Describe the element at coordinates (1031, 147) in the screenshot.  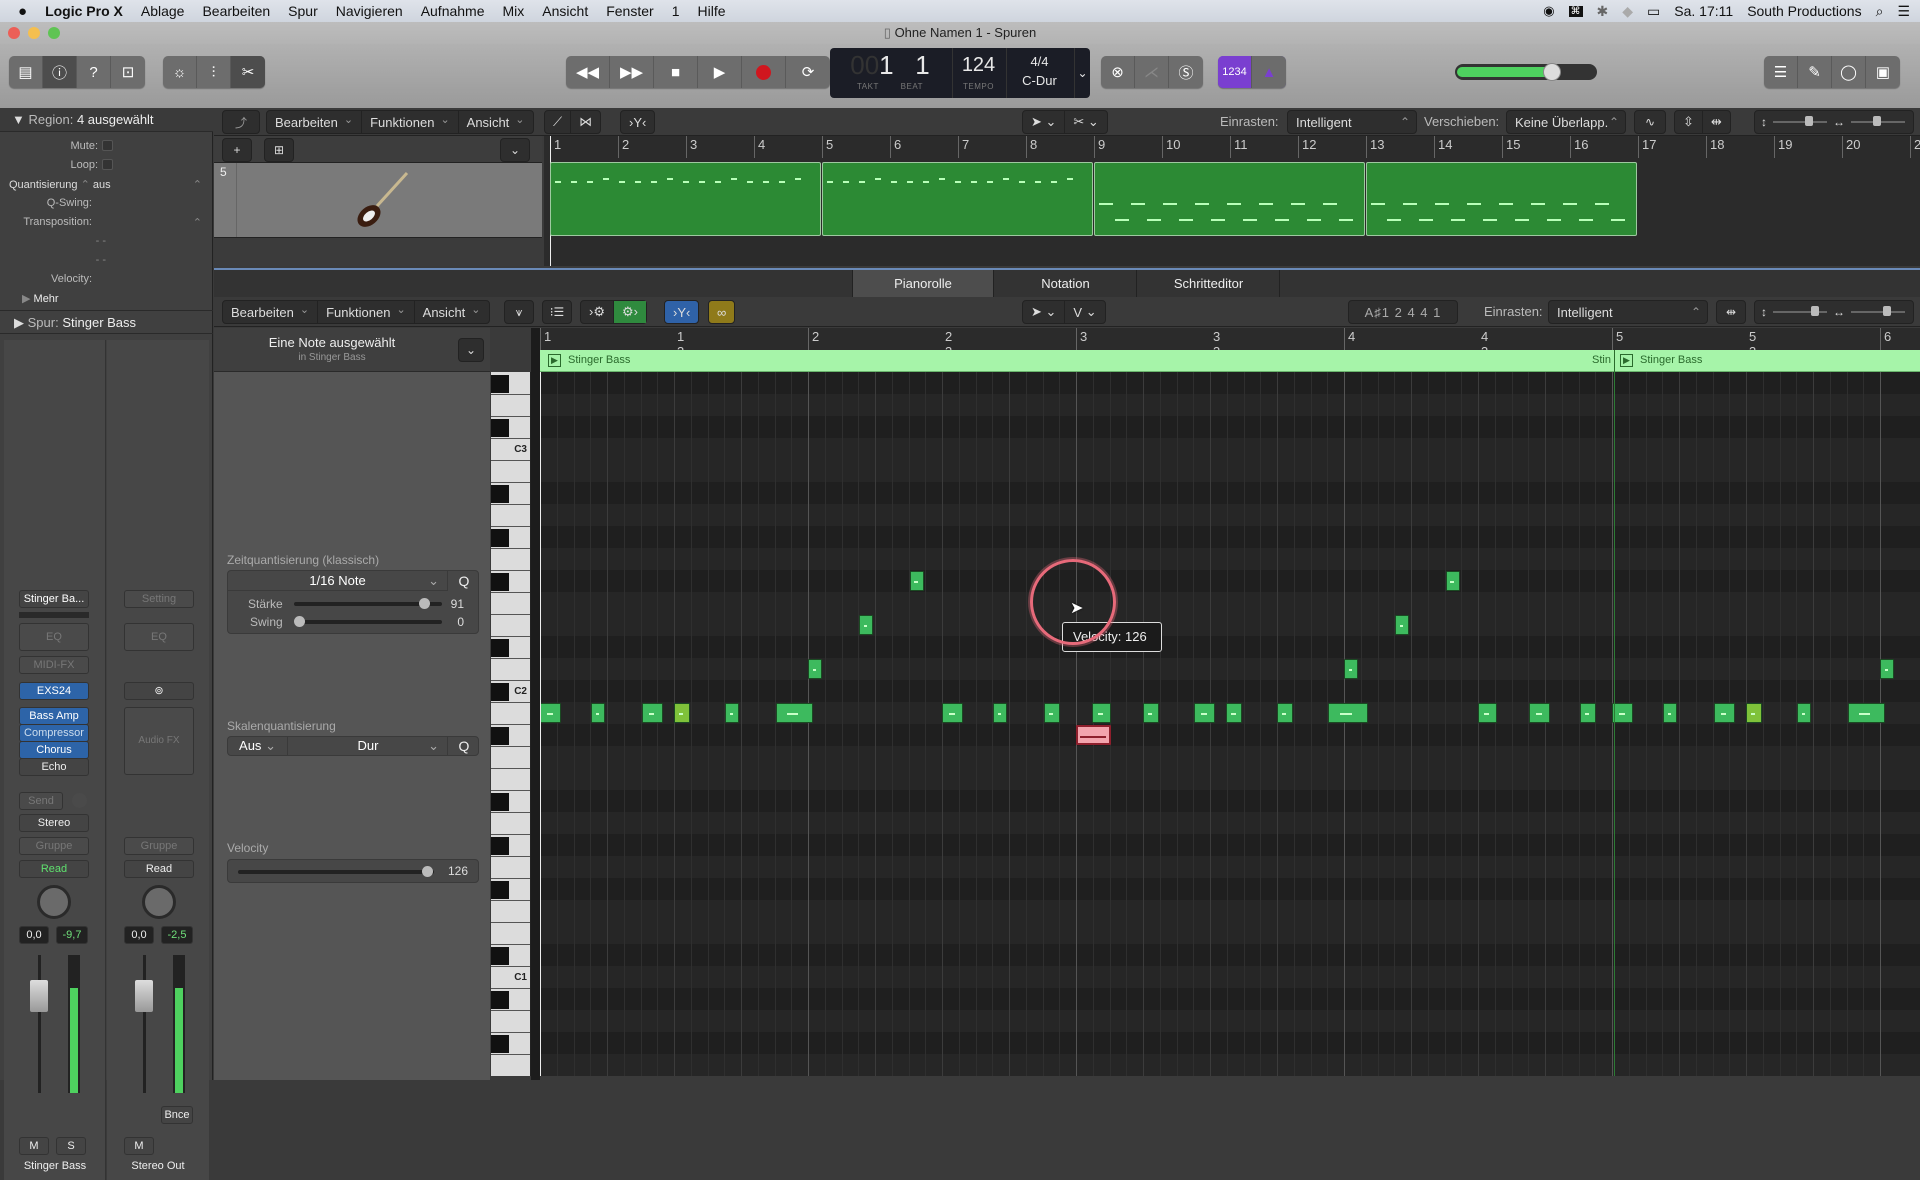
I see `ruler-bar-8: 8` at that location.